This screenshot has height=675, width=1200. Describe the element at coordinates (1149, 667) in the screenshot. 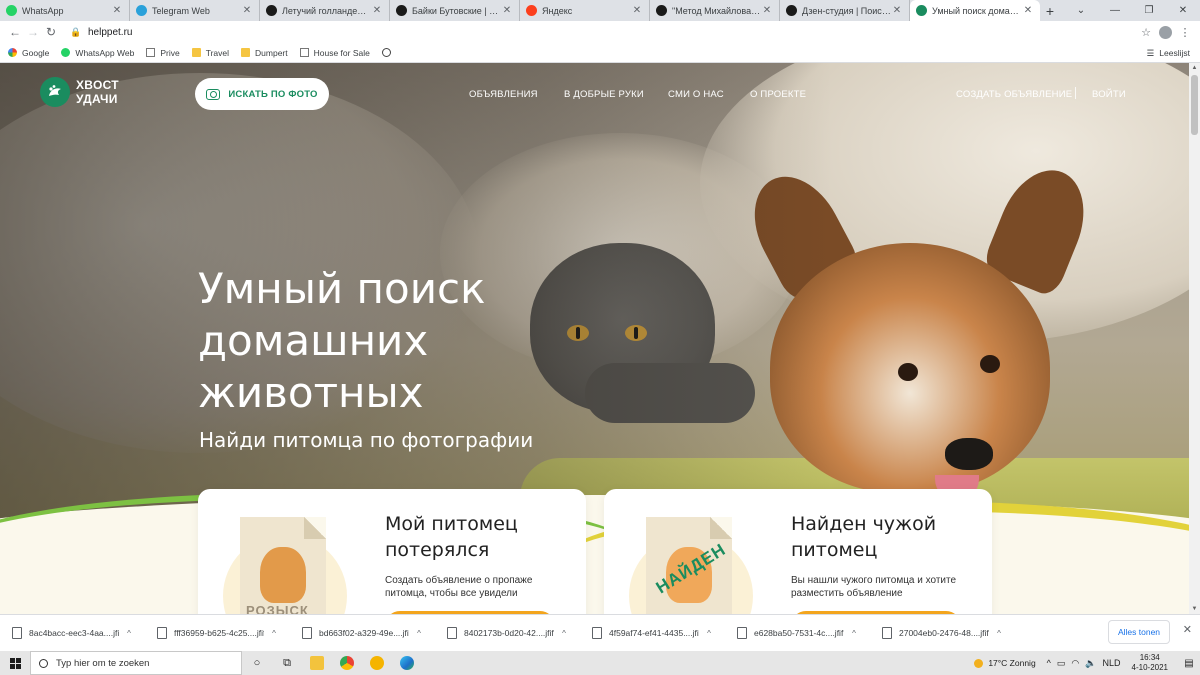

I see `clock-date: 4-10-2021` at that location.